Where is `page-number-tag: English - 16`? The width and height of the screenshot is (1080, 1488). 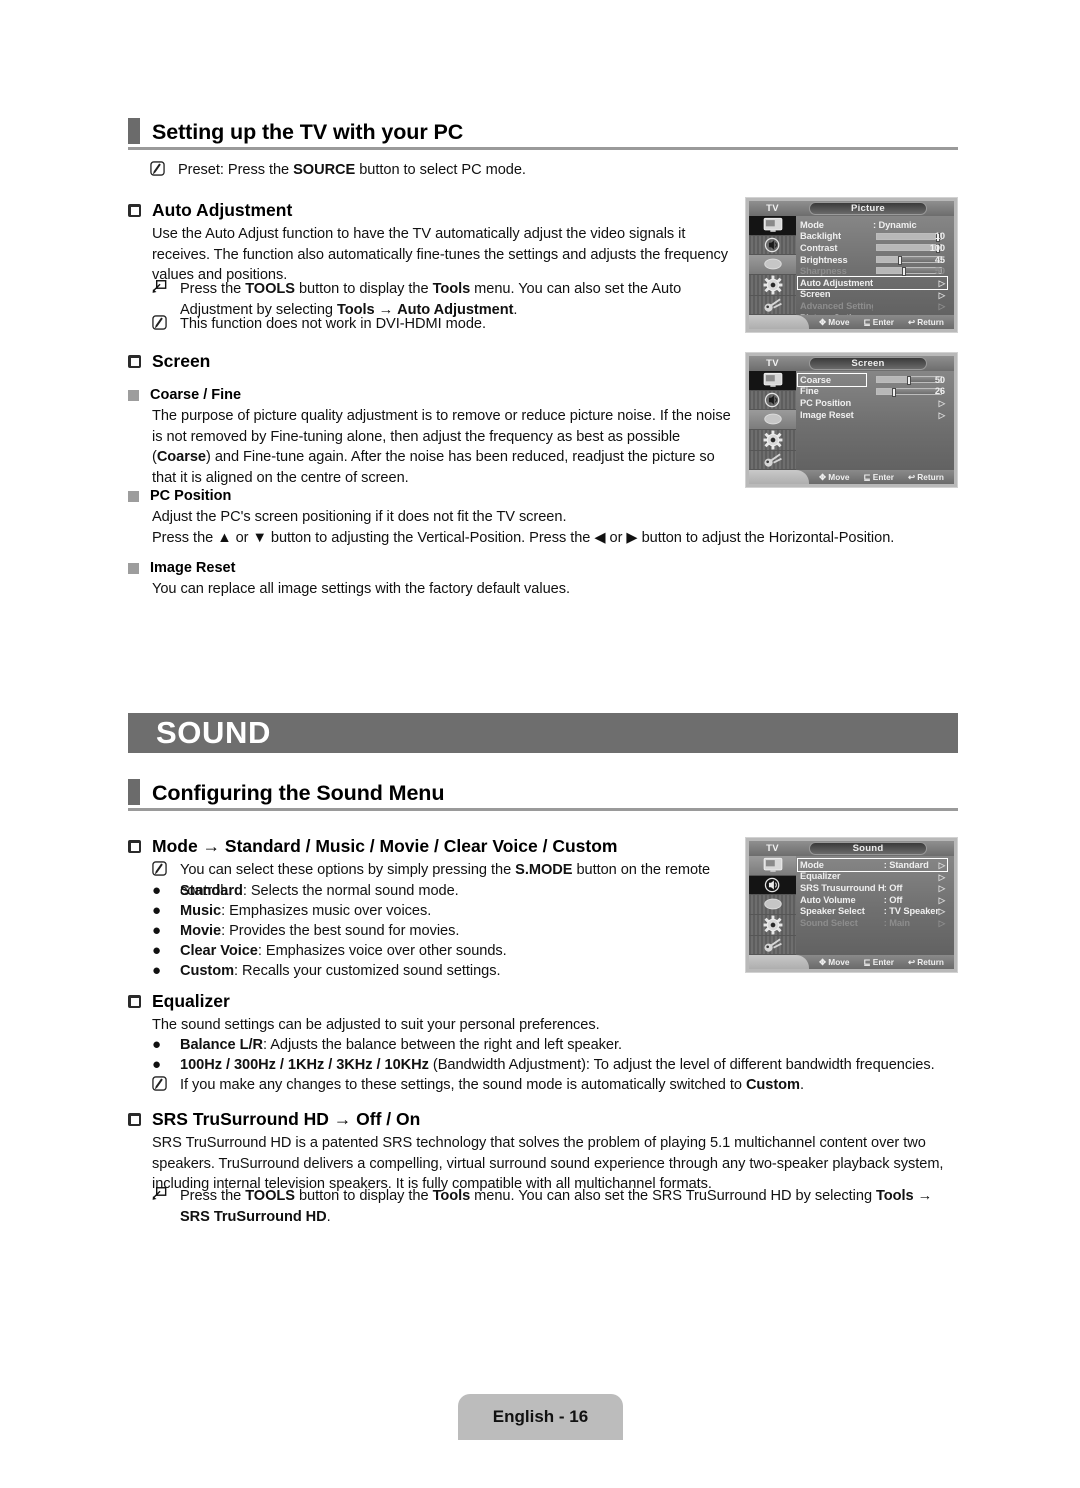 page-number-tag: English - 16 is located at coordinates (540, 1417).